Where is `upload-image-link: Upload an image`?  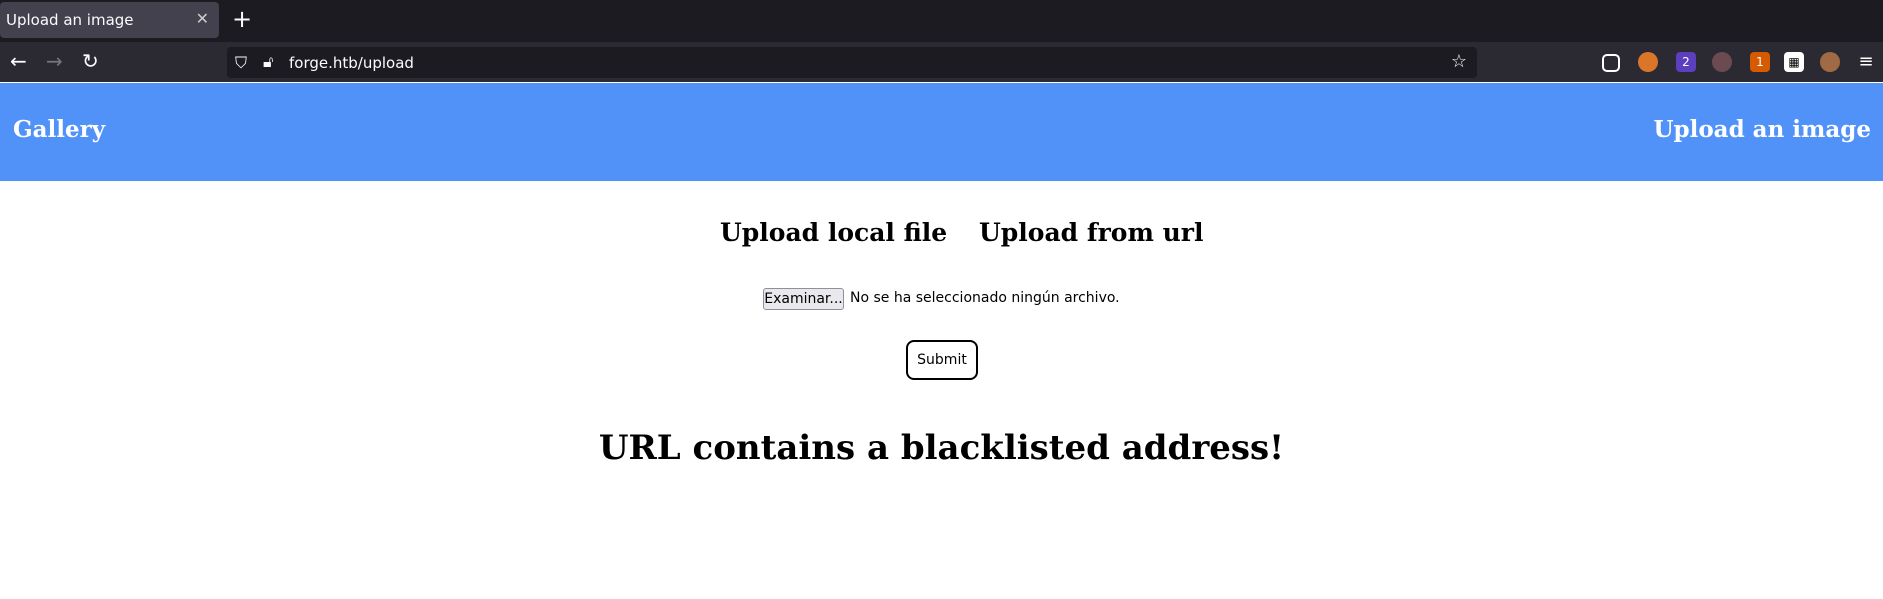
upload-image-link: Upload an image is located at coordinates (1762, 129).